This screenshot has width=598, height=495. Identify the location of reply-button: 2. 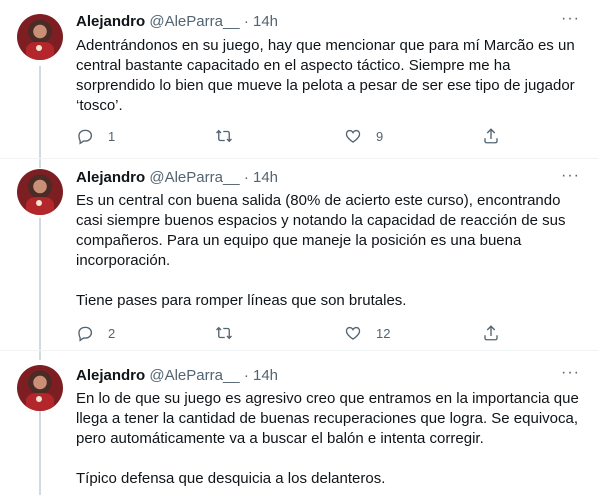
(95, 333).